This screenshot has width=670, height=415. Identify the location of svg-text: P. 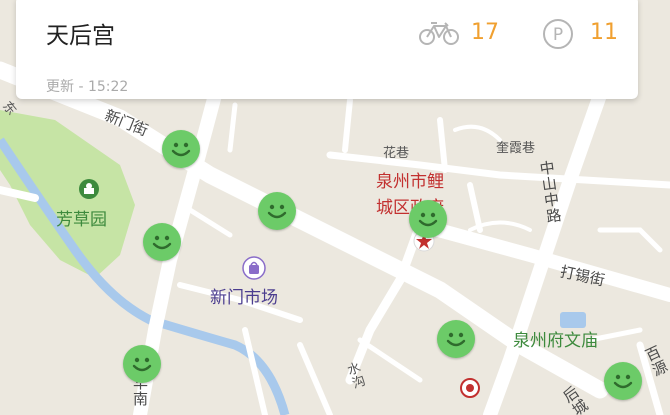
(558, 35).